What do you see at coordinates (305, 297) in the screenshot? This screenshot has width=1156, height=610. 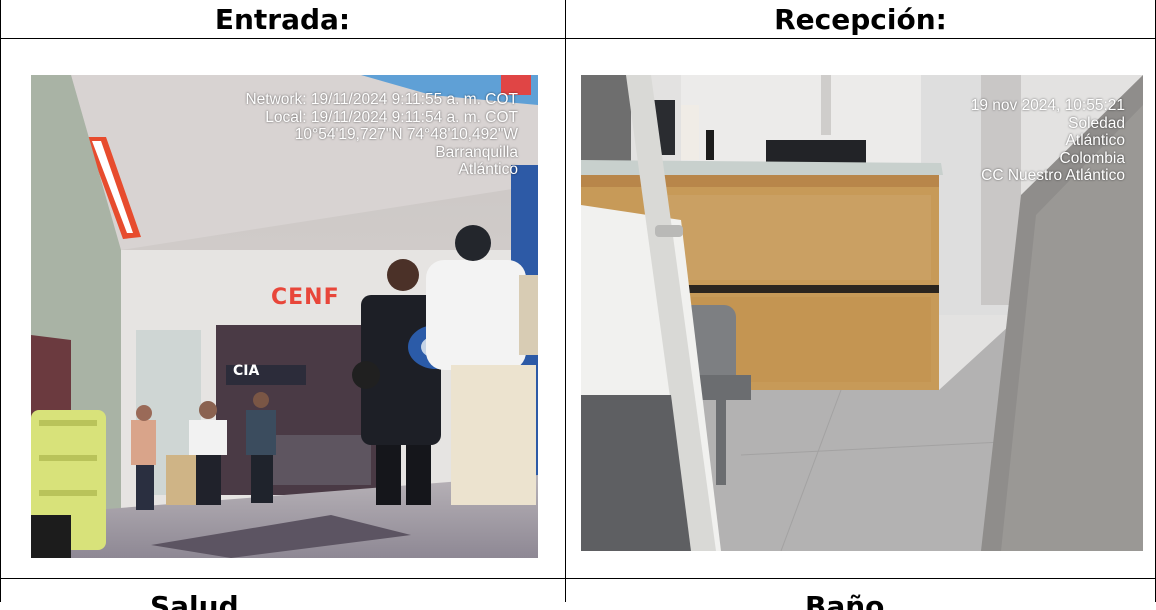 I see `cenf-sign: CENF` at bounding box center [305, 297].